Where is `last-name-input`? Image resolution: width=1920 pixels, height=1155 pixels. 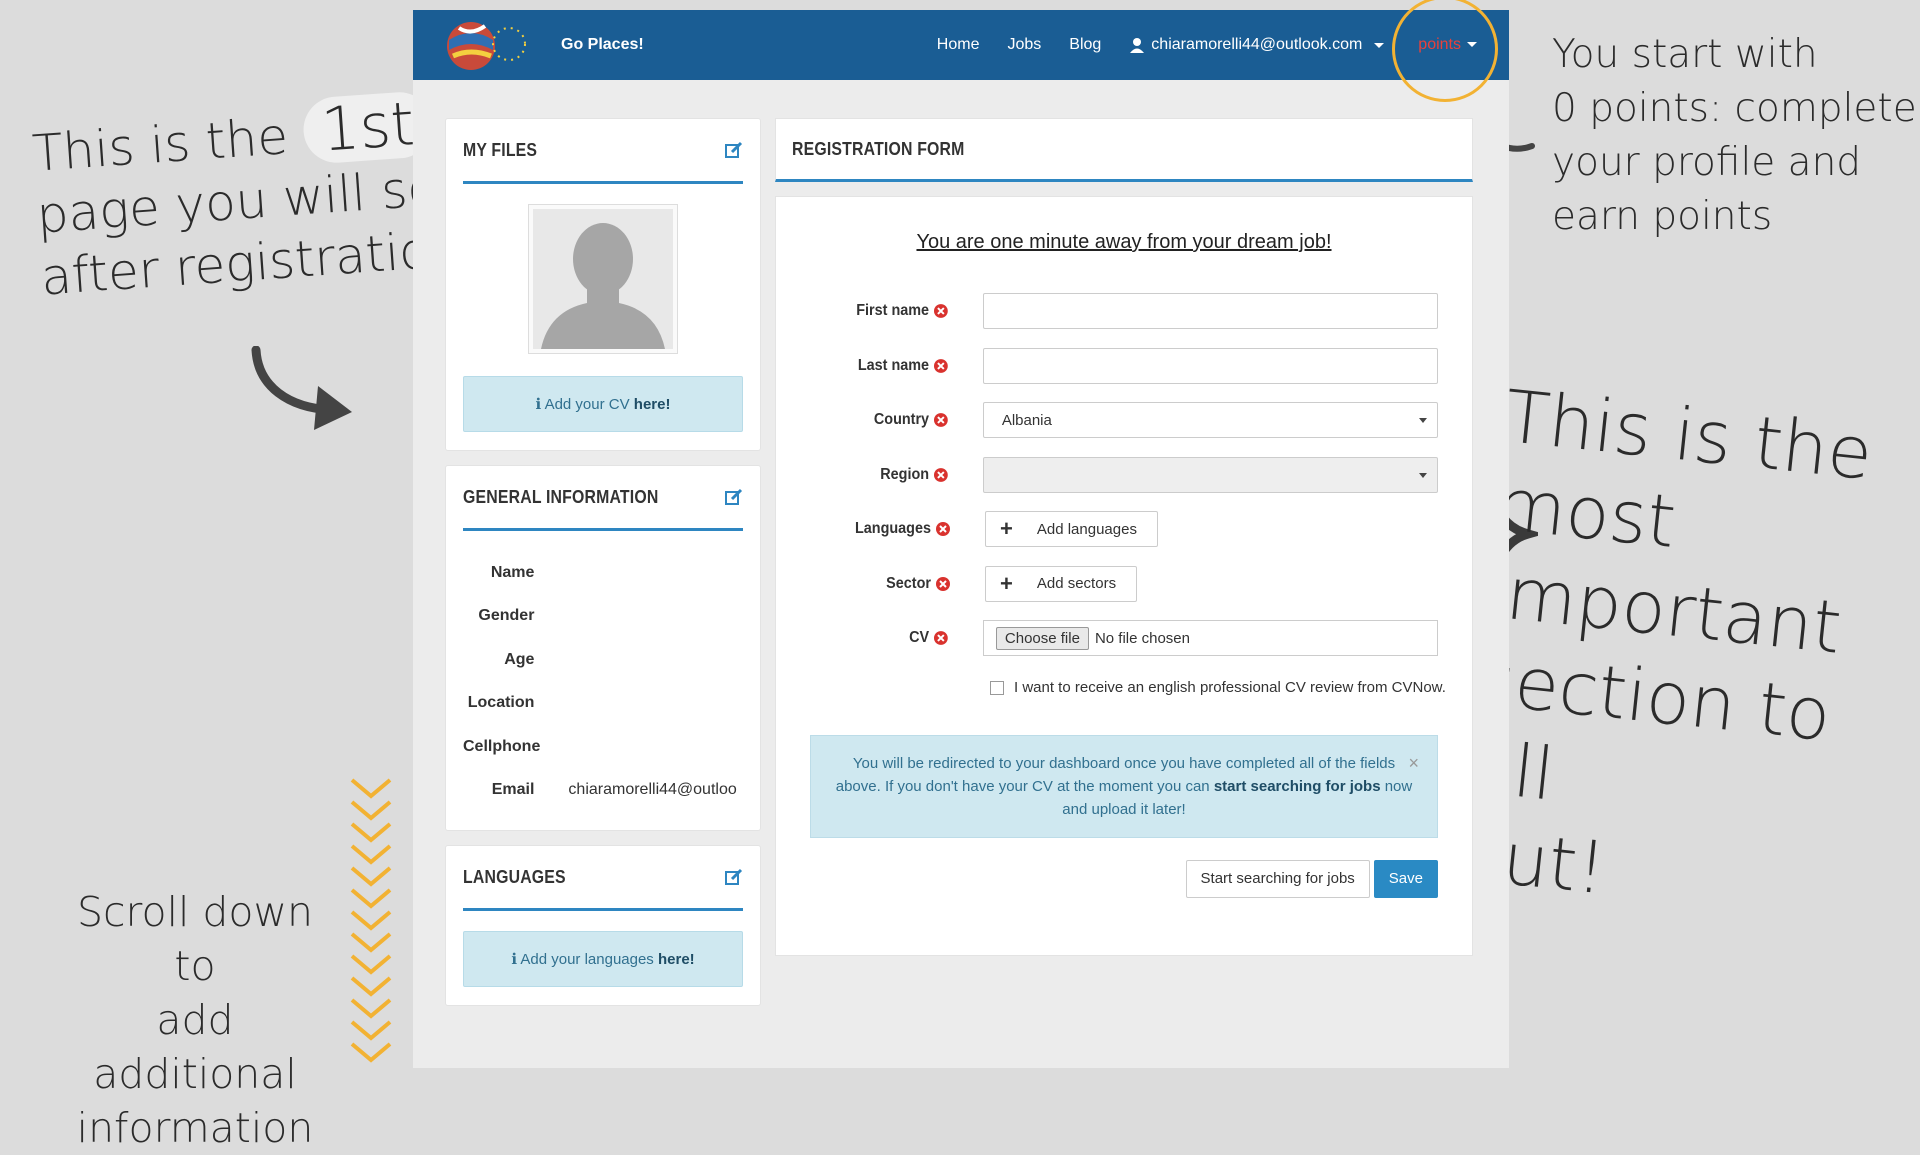 last-name-input is located at coordinates (1210, 365).